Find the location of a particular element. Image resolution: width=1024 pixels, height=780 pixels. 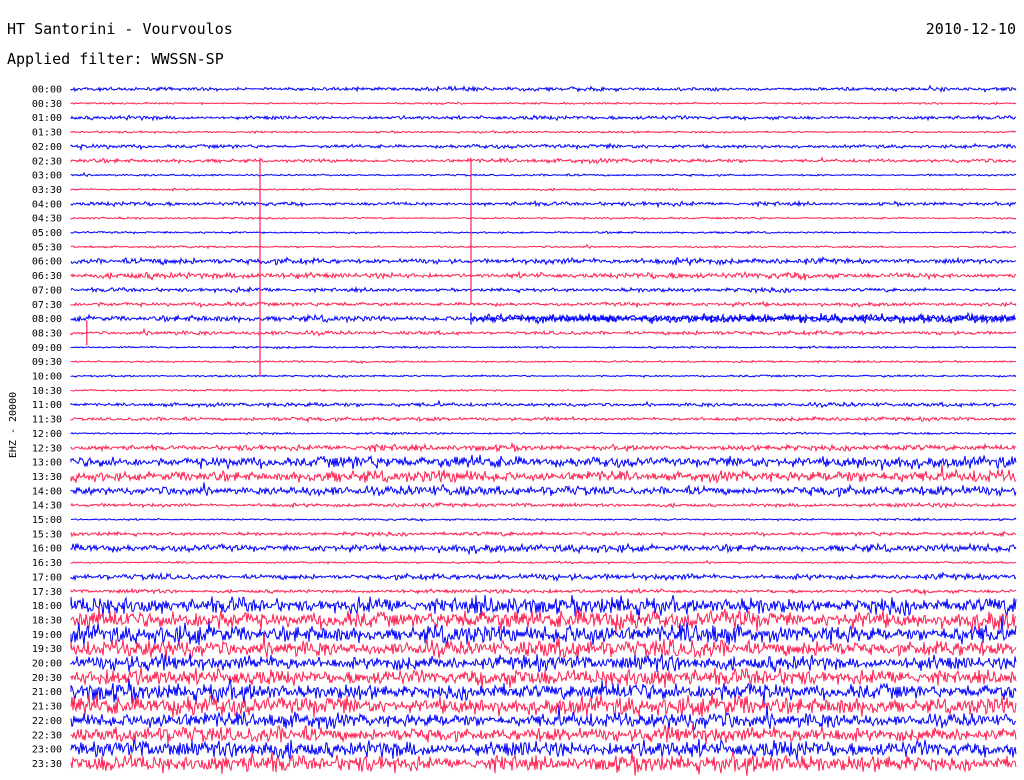

row-label-1130: 11:30 is located at coordinates (47, 420).